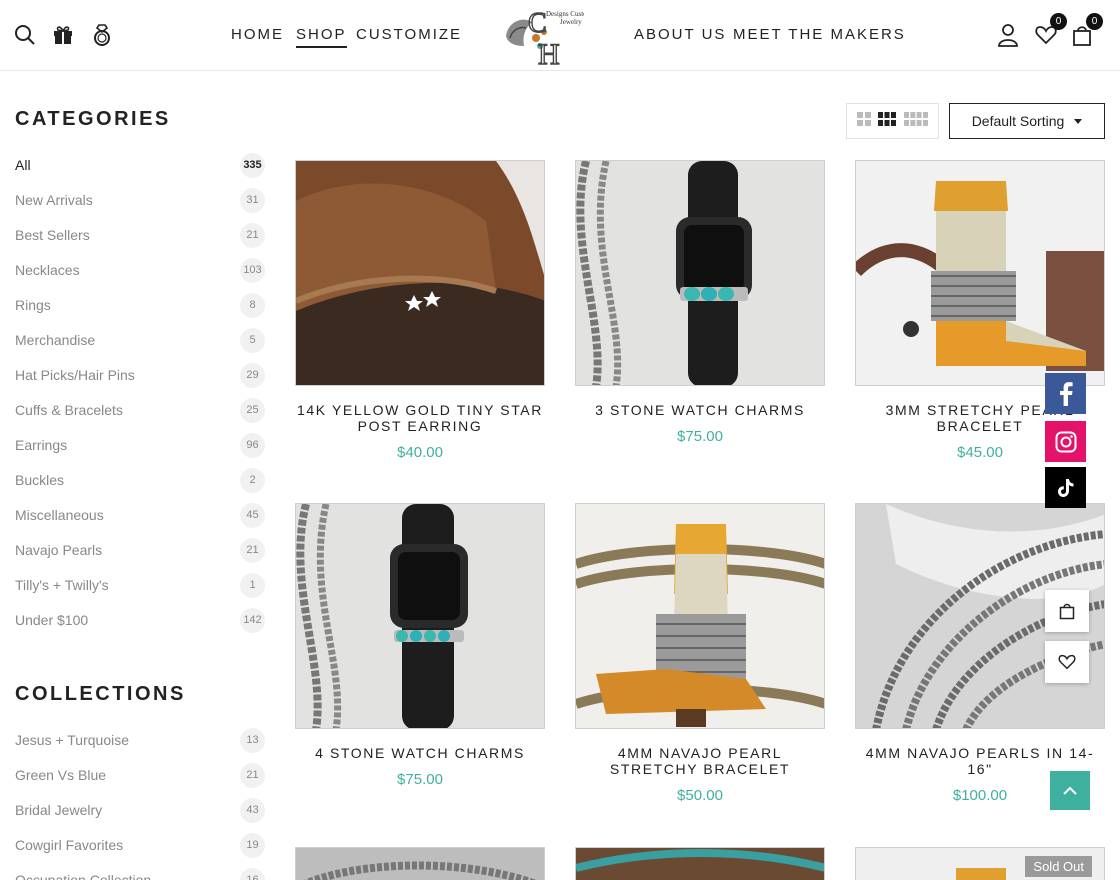  Describe the element at coordinates (680, 34) in the screenshot. I see `nav-about-us: ABOUT US` at that location.